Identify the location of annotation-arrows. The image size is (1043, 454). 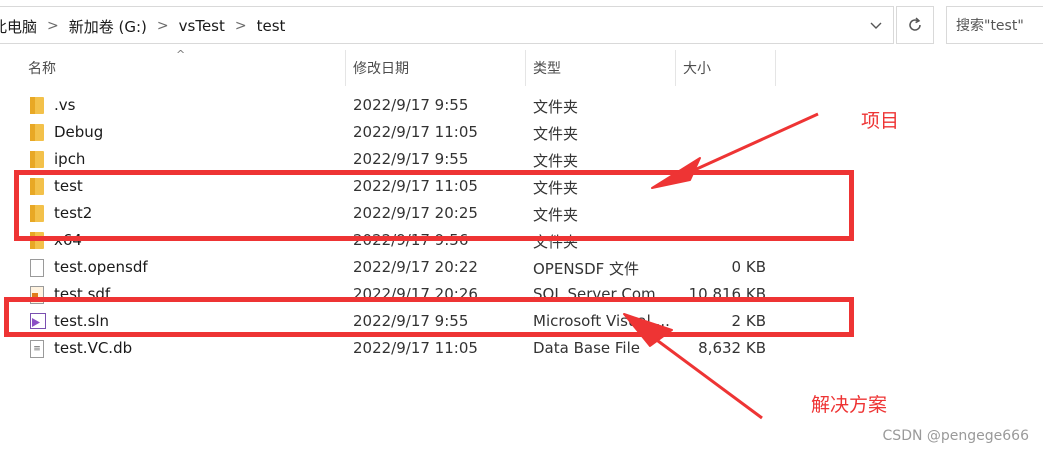
(721, 266).